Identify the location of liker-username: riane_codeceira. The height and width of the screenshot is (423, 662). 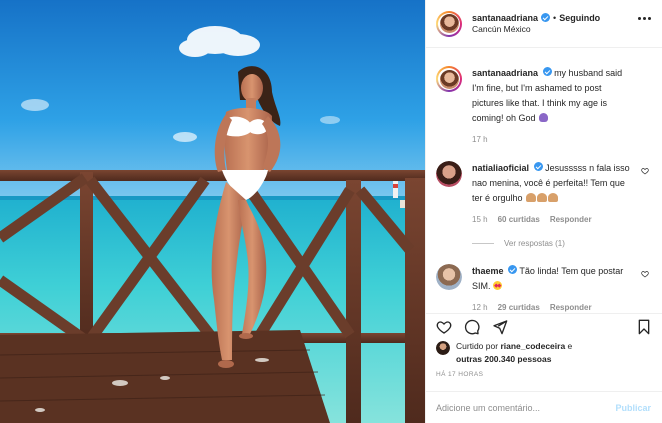
(532, 346).